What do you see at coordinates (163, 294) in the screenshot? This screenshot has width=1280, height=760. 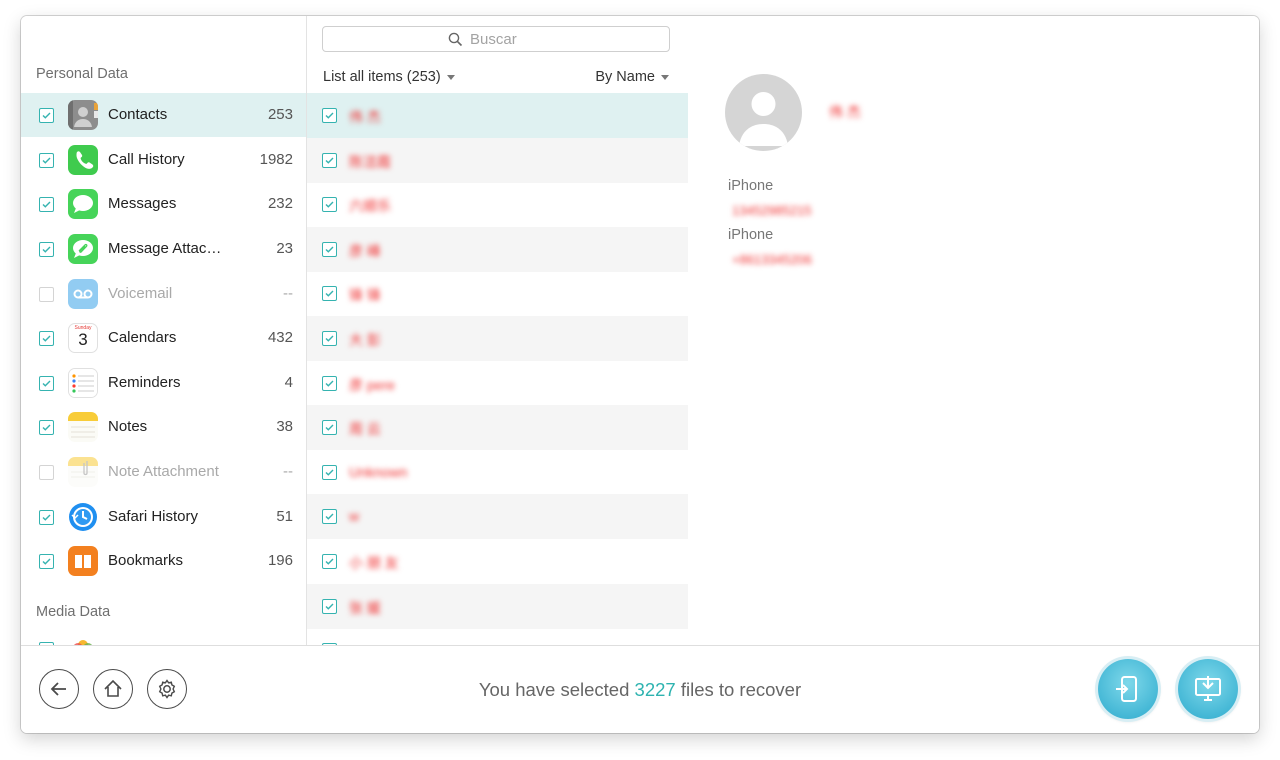 I see `sidebar-item-voicemail: Voicemail --` at bounding box center [163, 294].